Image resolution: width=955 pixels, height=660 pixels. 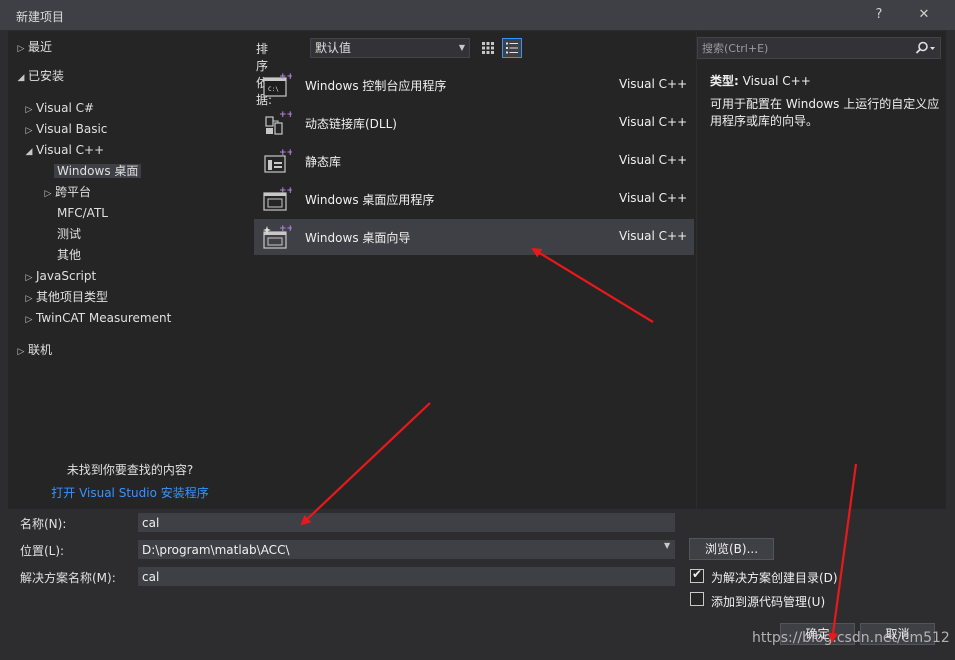 What do you see at coordinates (277, 84) in the screenshot?
I see `console-app-icon: C:\ ++` at bounding box center [277, 84].